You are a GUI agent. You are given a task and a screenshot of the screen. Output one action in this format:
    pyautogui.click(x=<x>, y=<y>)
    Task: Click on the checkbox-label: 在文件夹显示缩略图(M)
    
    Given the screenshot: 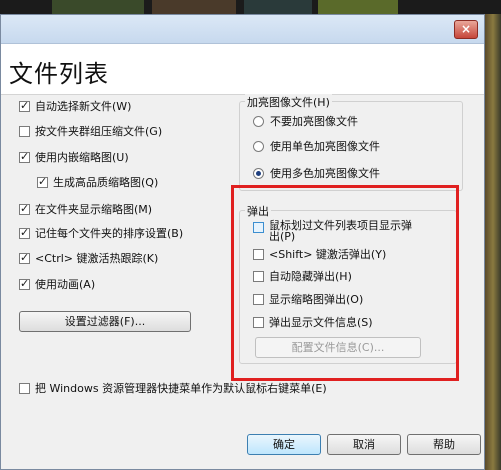 What is the action you would take?
    pyautogui.click(x=94, y=209)
    